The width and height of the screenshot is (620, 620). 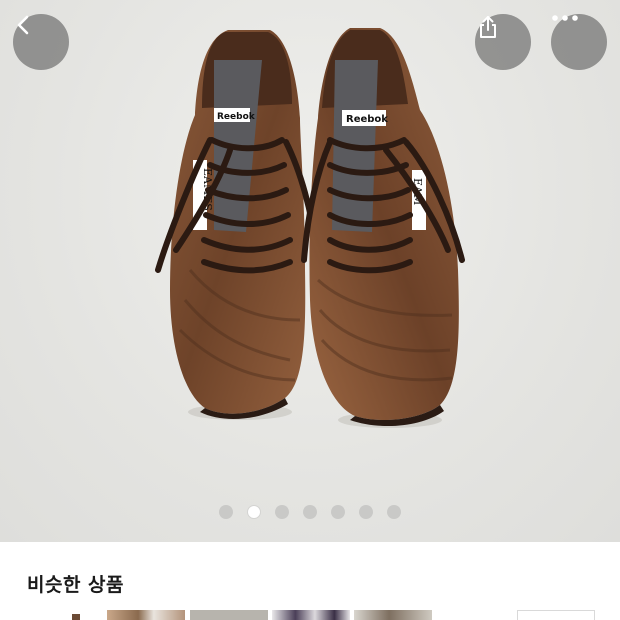 I want to click on carousel-dot-active, so click(x=254, y=512).